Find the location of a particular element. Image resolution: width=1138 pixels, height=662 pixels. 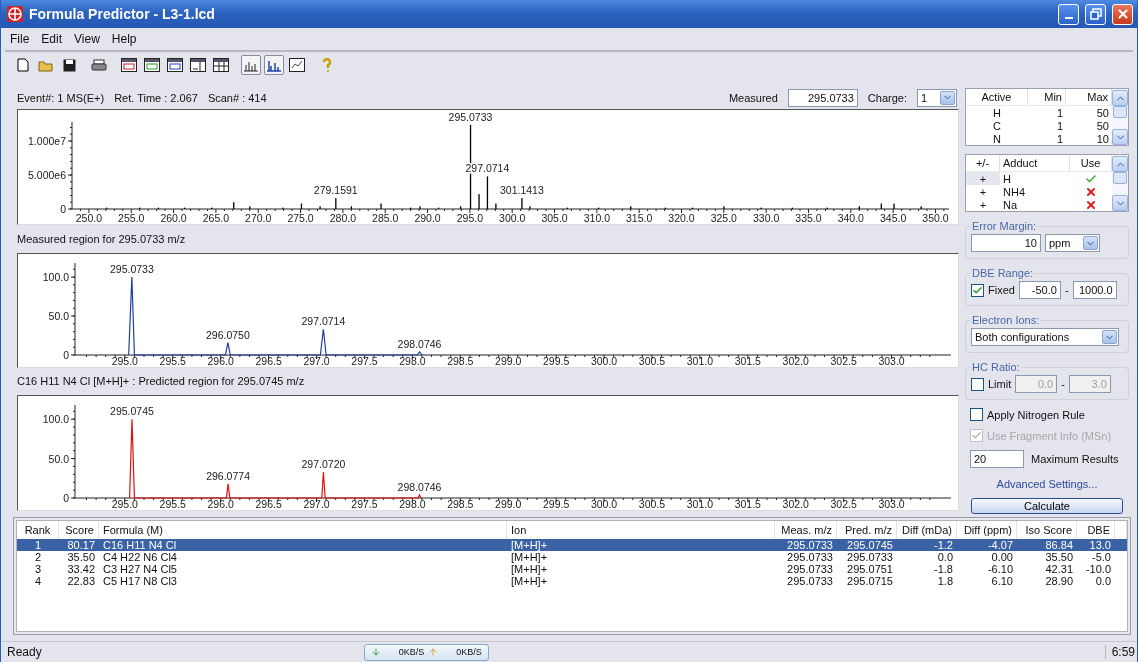

table-cell: -1.2 is located at coordinates (927, 545).